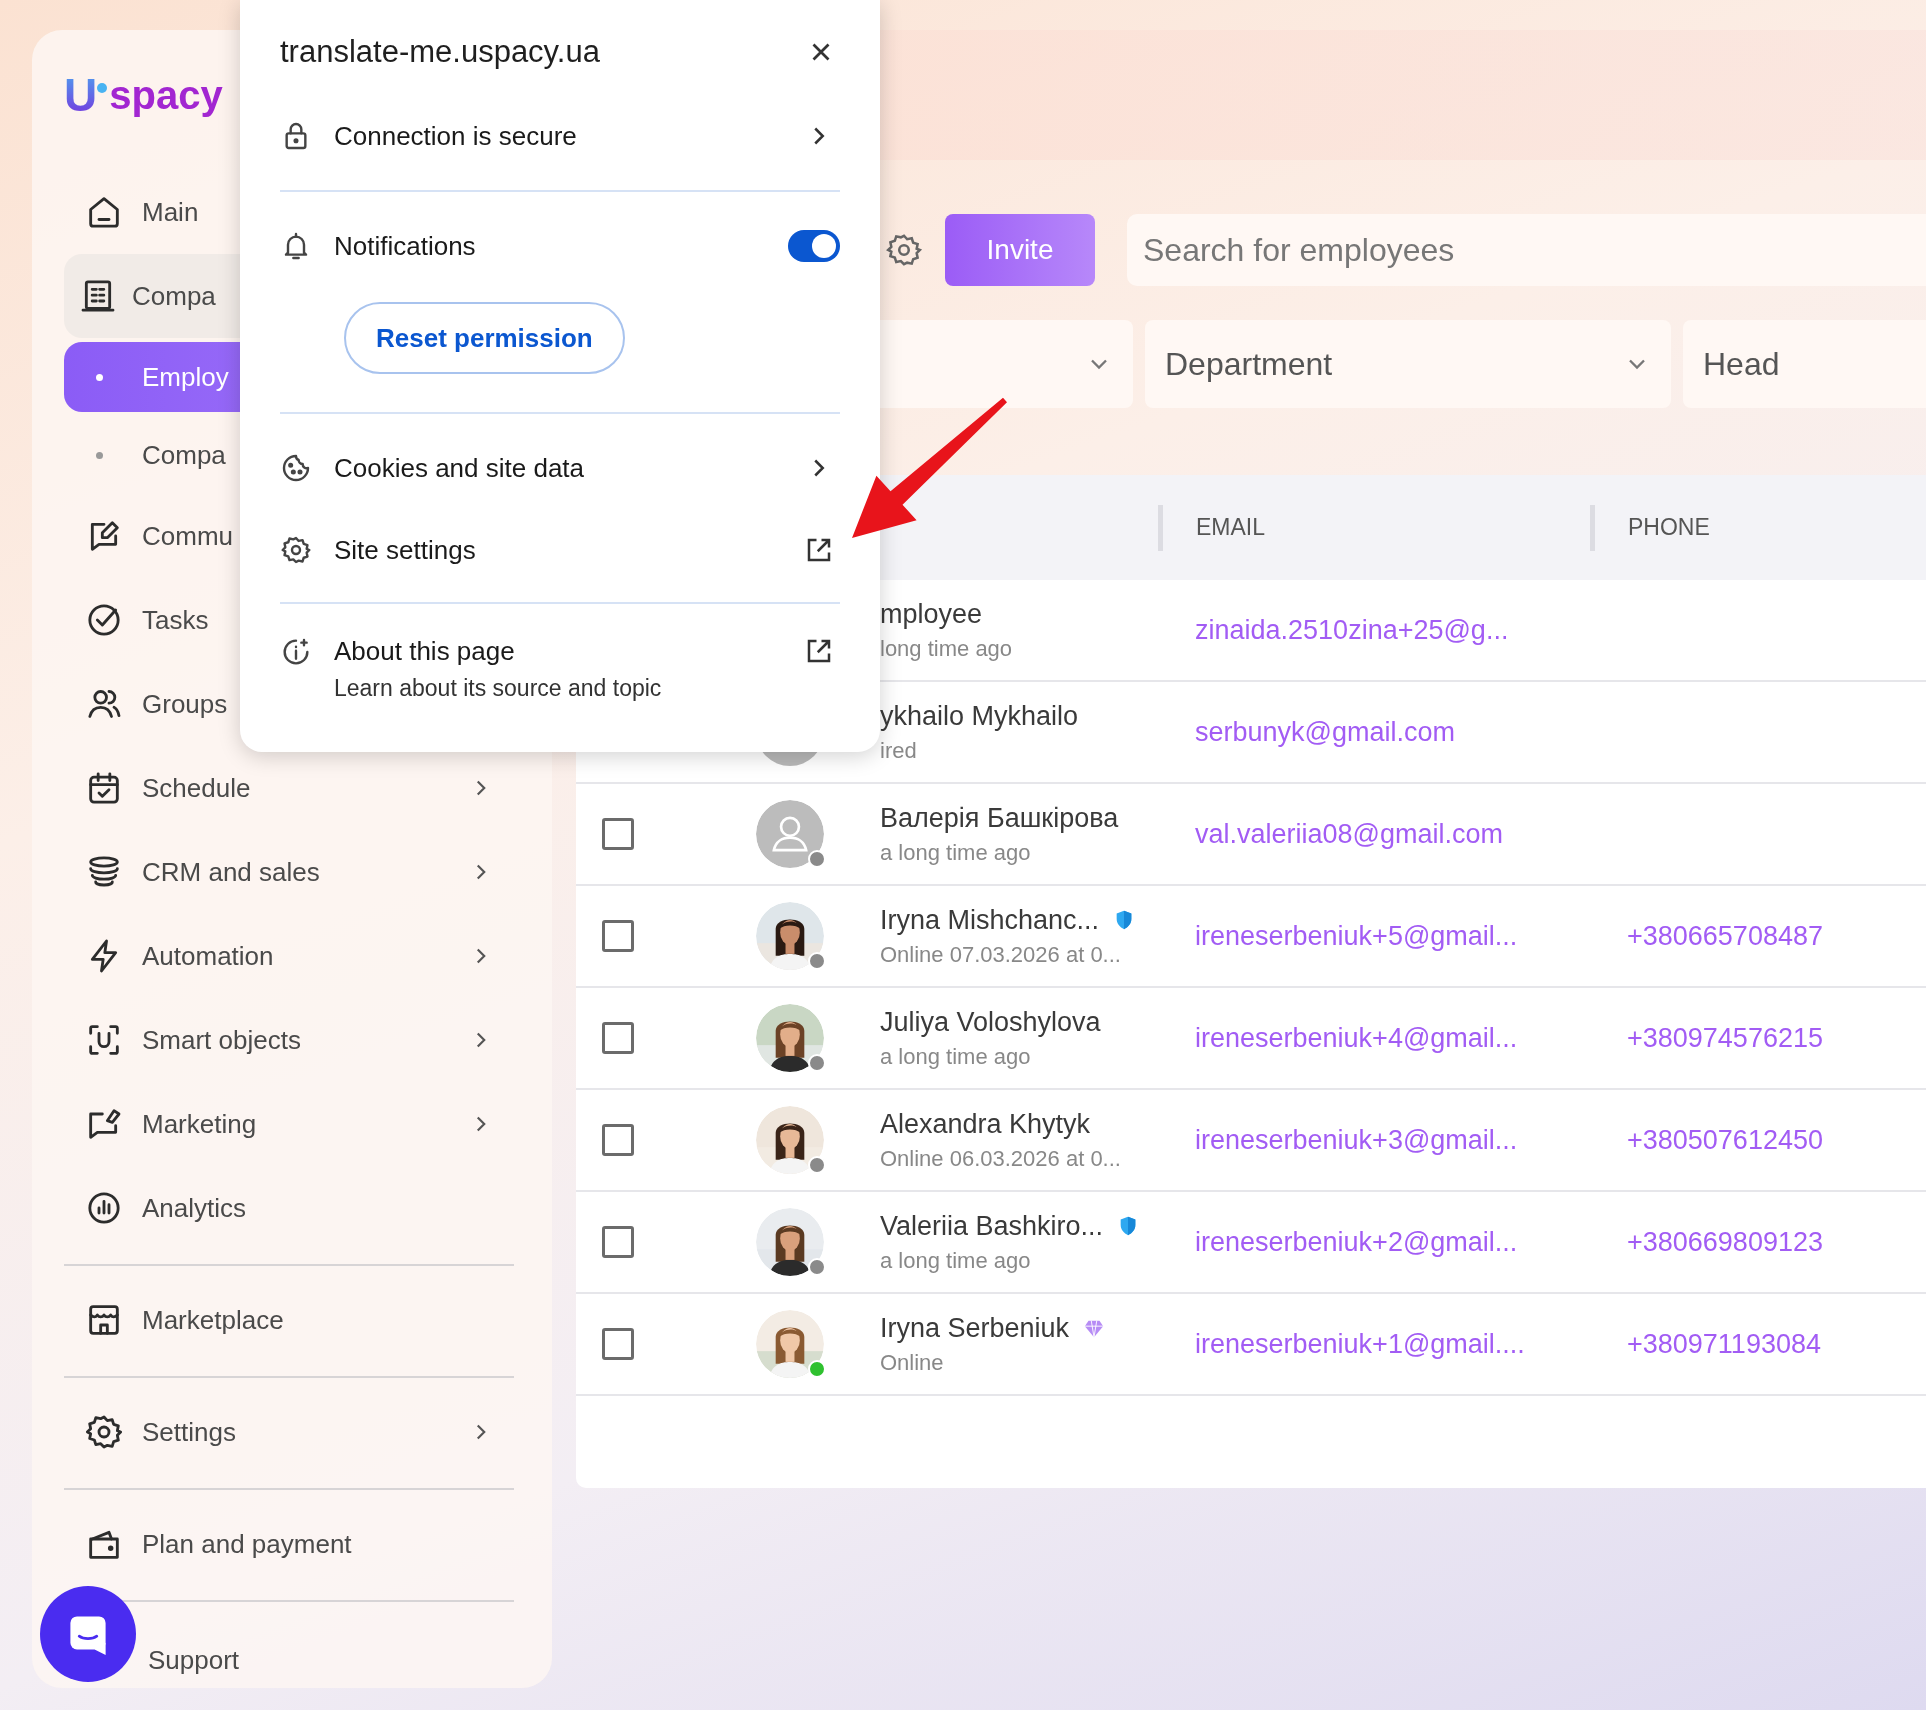 The height and width of the screenshot is (1710, 1926). I want to click on menu-label: Cookies and site data, so click(460, 468).